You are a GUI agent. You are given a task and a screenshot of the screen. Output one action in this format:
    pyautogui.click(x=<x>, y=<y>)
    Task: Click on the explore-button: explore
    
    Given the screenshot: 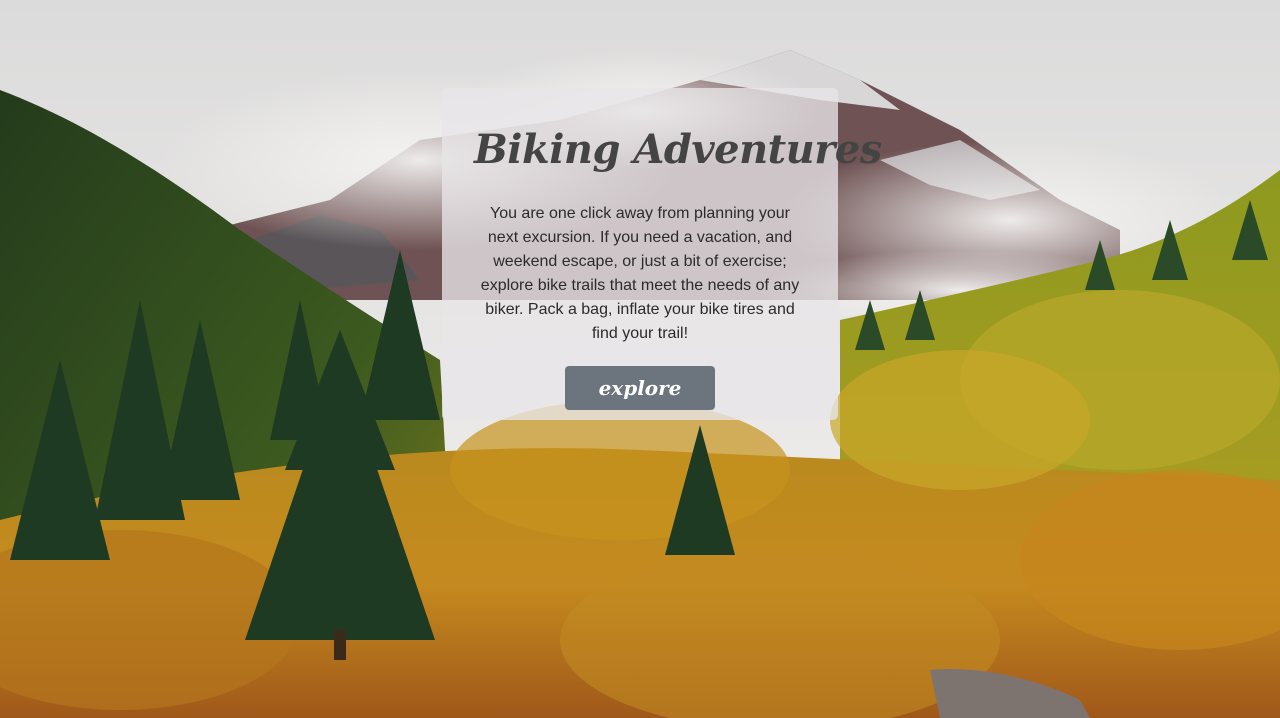 What is the action you would take?
    pyautogui.click(x=640, y=388)
    